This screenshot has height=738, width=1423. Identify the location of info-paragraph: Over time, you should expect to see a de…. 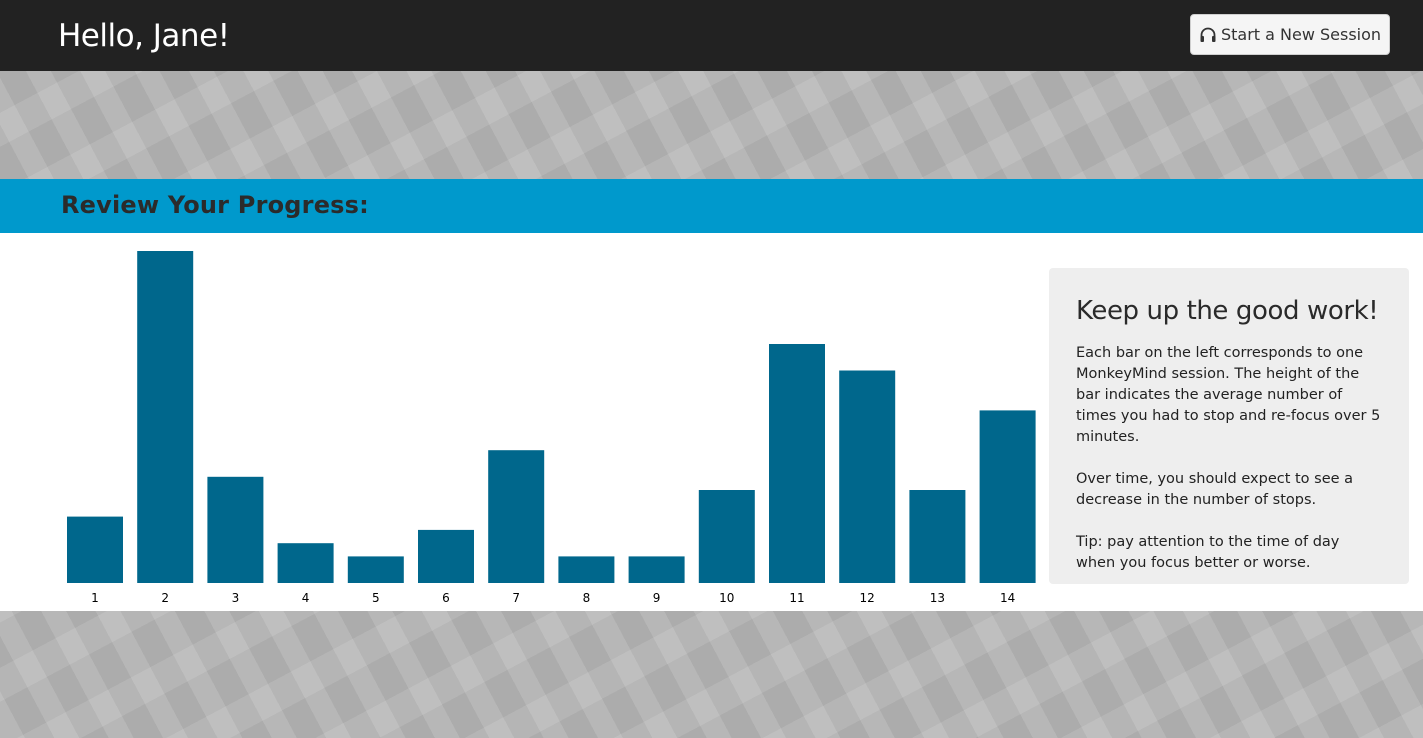
(1215, 489).